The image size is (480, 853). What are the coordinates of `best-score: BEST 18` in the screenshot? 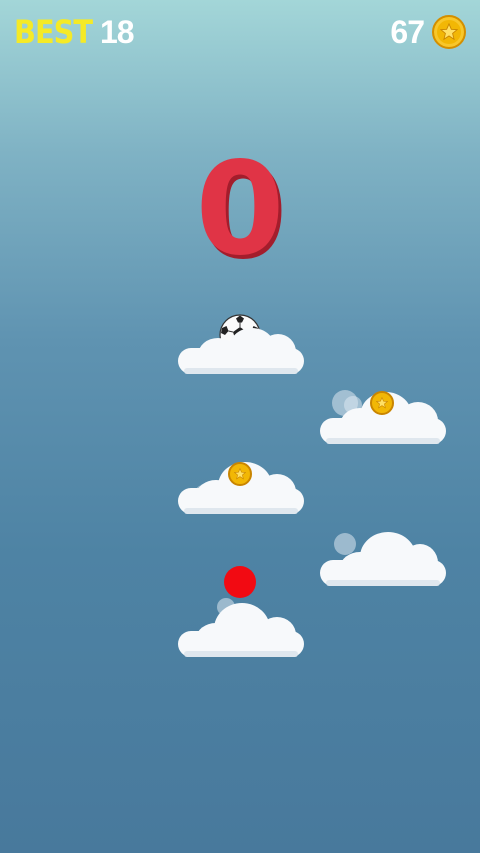 It's located at (74, 32).